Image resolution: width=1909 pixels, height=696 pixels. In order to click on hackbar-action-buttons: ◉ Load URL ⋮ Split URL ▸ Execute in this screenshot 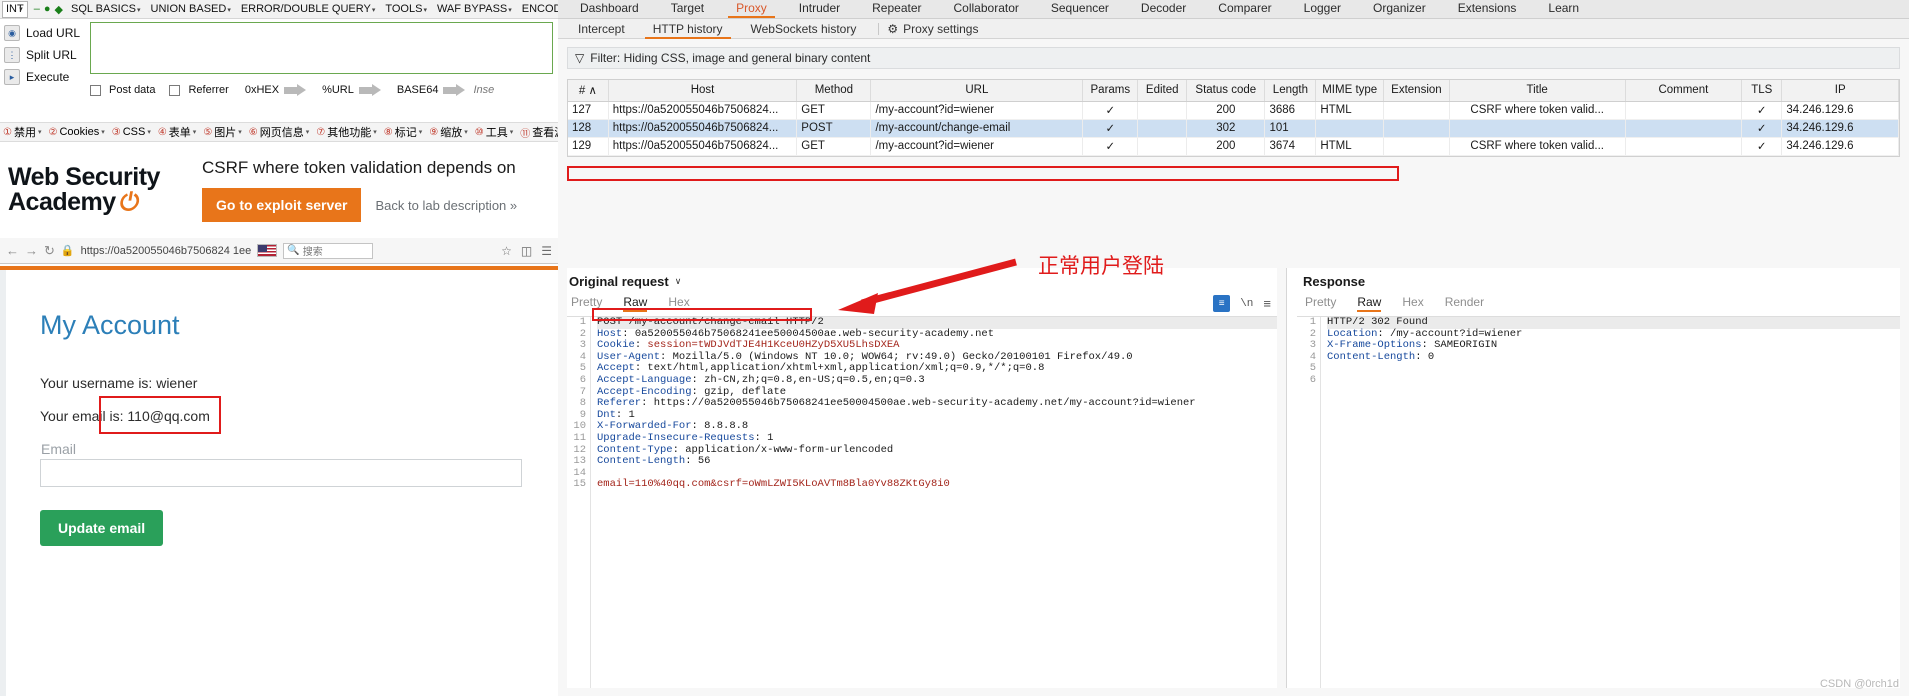, I will do `click(43, 55)`.